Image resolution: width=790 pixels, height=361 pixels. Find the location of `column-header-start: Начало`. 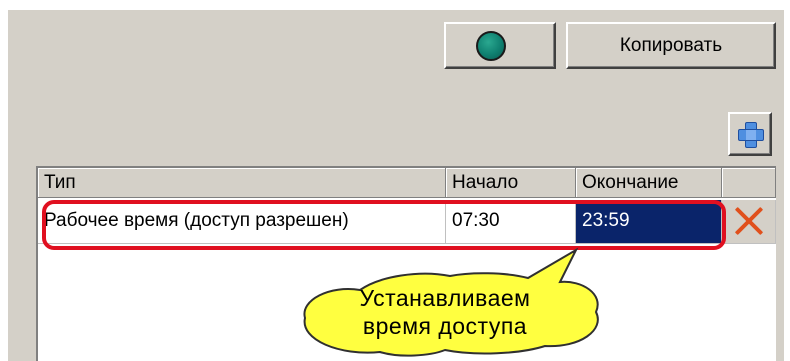

column-header-start: Начало is located at coordinates (511, 183).